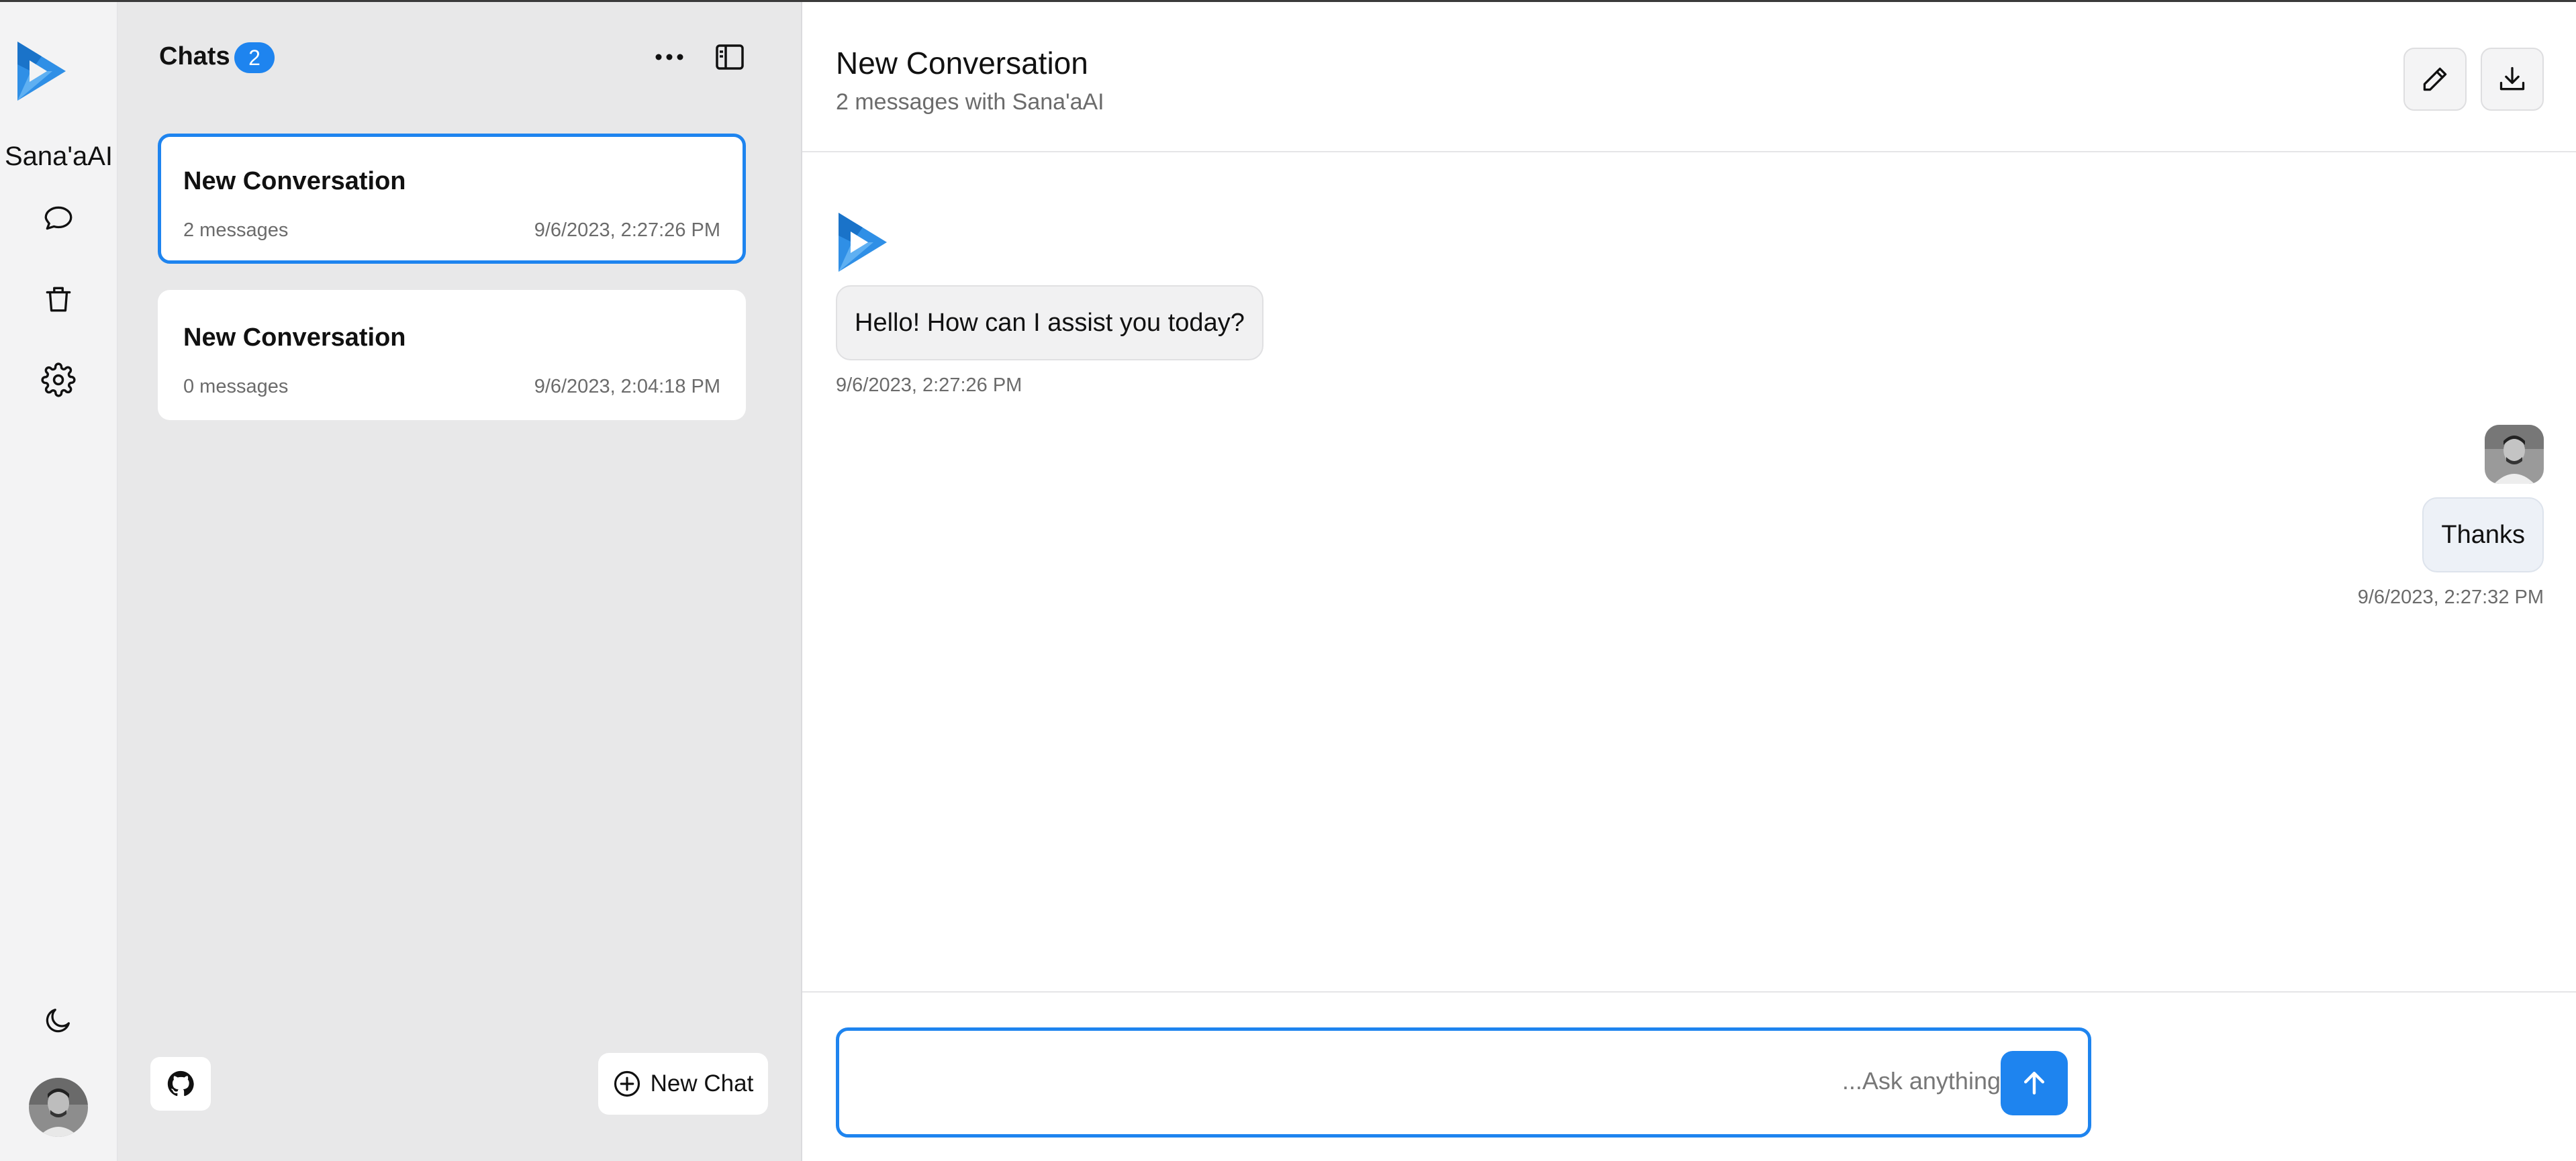 The image size is (2576, 1161). I want to click on icon-rail: Sana'aAI, so click(58, 582).